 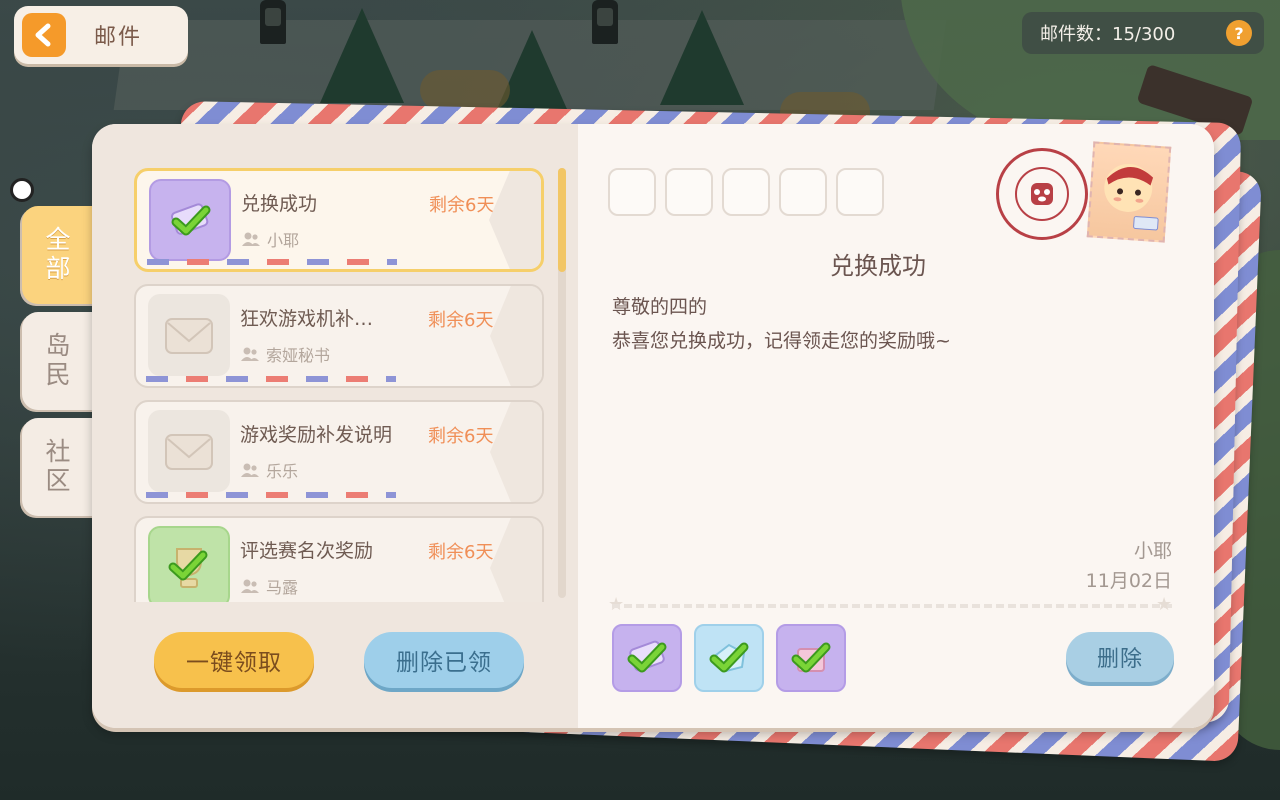 What do you see at coordinates (1128, 581) in the screenshot?
I see `letter-date: 11月02日` at bounding box center [1128, 581].